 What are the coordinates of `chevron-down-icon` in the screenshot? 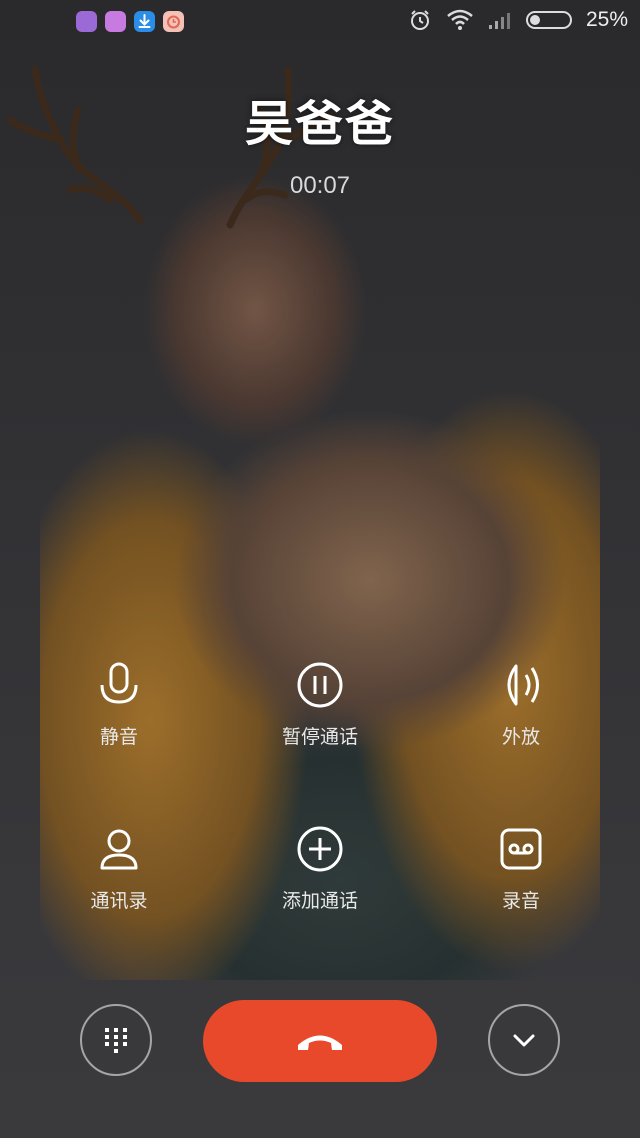 It's located at (524, 1040).